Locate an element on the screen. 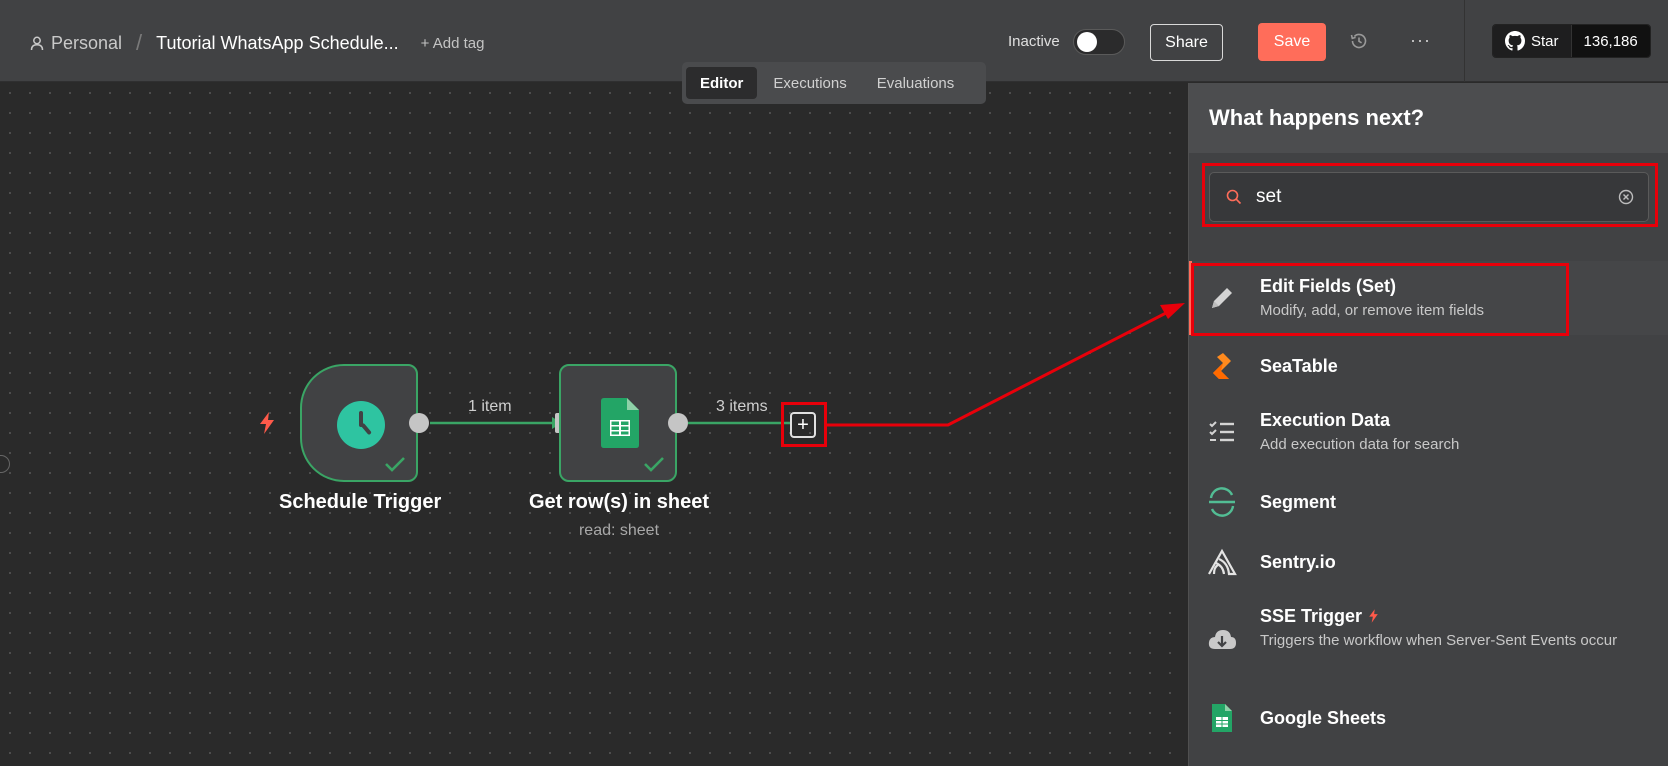  cloud-download-icon is located at coordinates (1222, 639).